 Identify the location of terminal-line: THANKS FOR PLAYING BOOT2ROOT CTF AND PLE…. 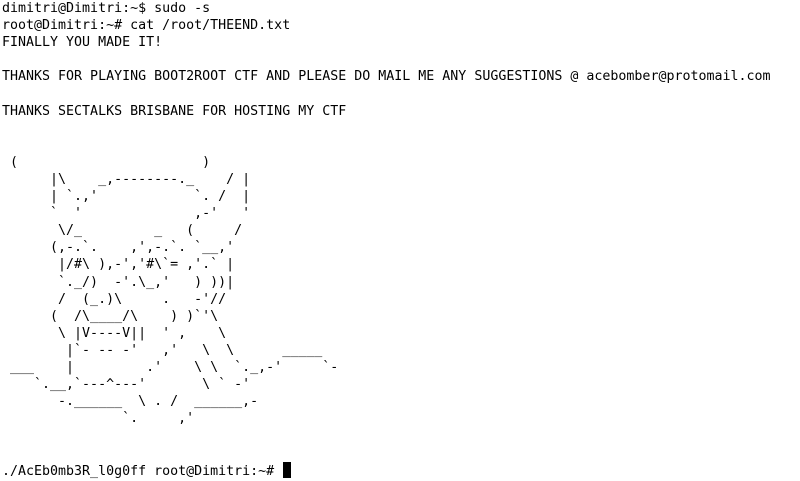
(386, 77).